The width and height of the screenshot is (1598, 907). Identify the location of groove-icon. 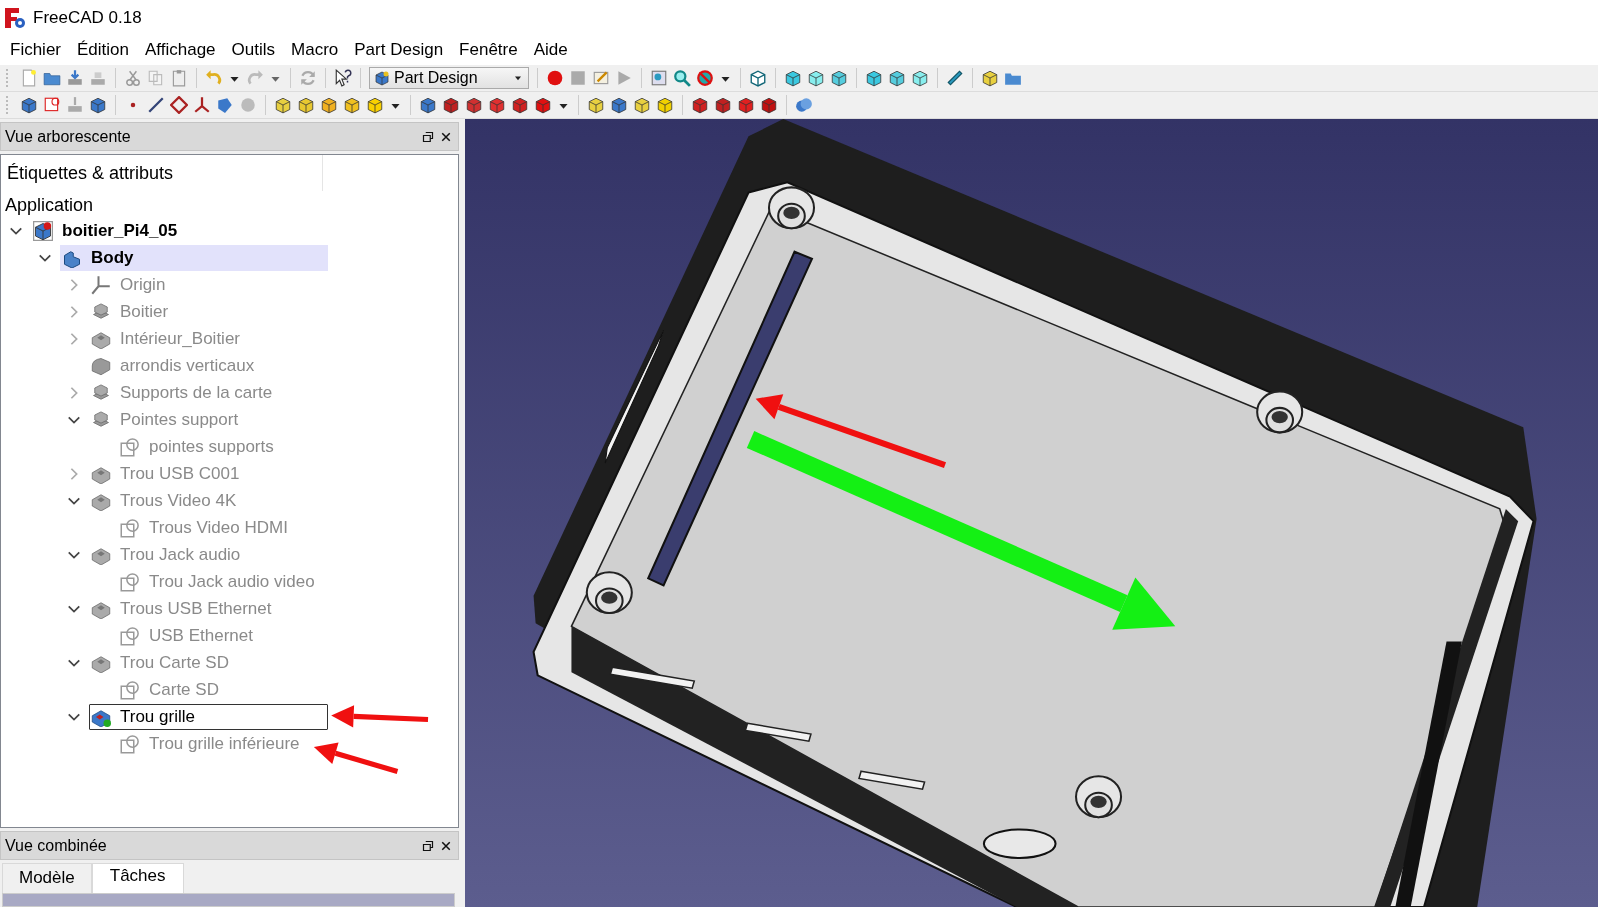
(474, 105).